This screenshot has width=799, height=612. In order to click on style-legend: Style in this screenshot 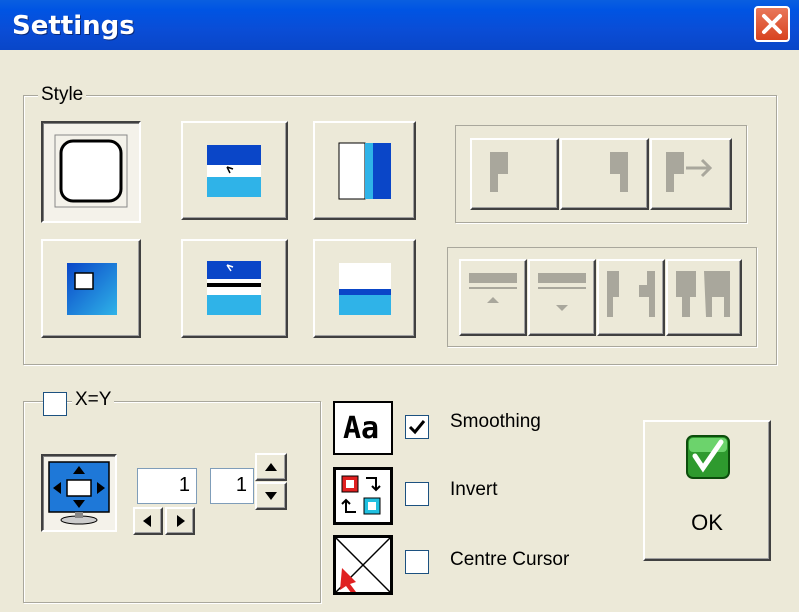, I will do `click(62, 95)`.